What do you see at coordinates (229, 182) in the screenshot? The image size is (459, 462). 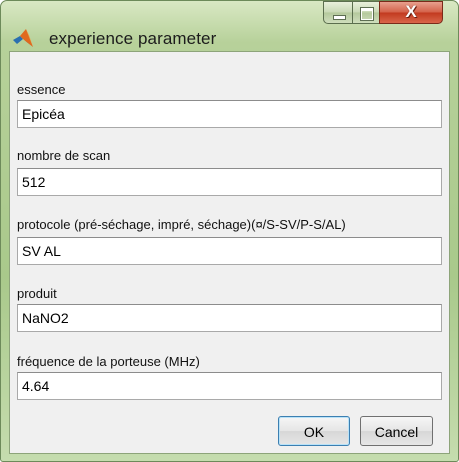 I see `nombre-de-scan-input: 512` at bounding box center [229, 182].